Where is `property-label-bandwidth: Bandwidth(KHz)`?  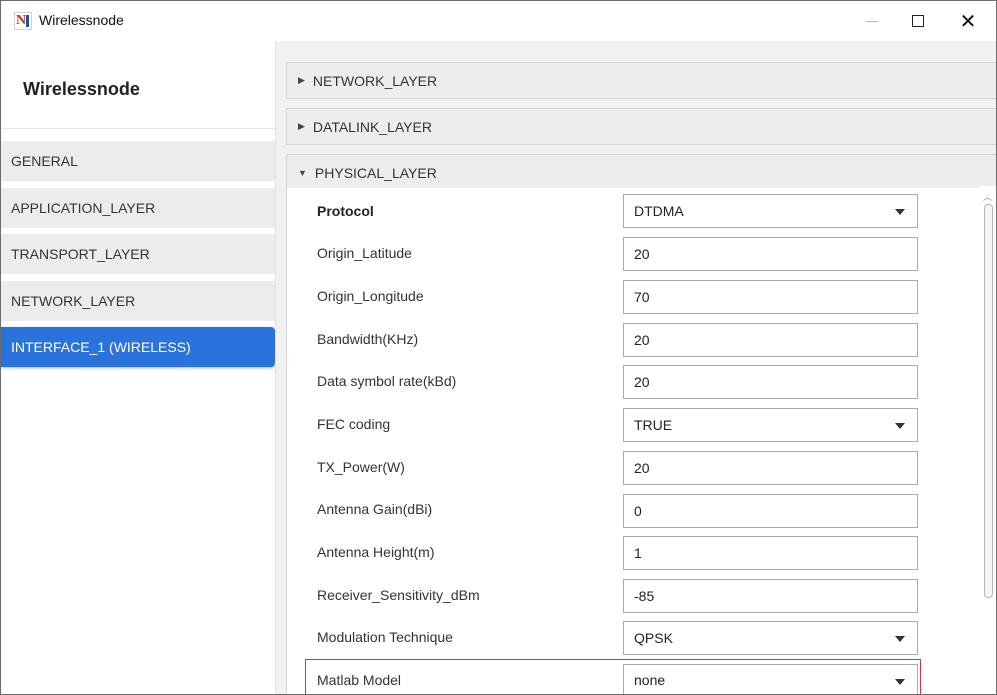
property-label-bandwidth: Bandwidth(KHz) is located at coordinates (368, 339).